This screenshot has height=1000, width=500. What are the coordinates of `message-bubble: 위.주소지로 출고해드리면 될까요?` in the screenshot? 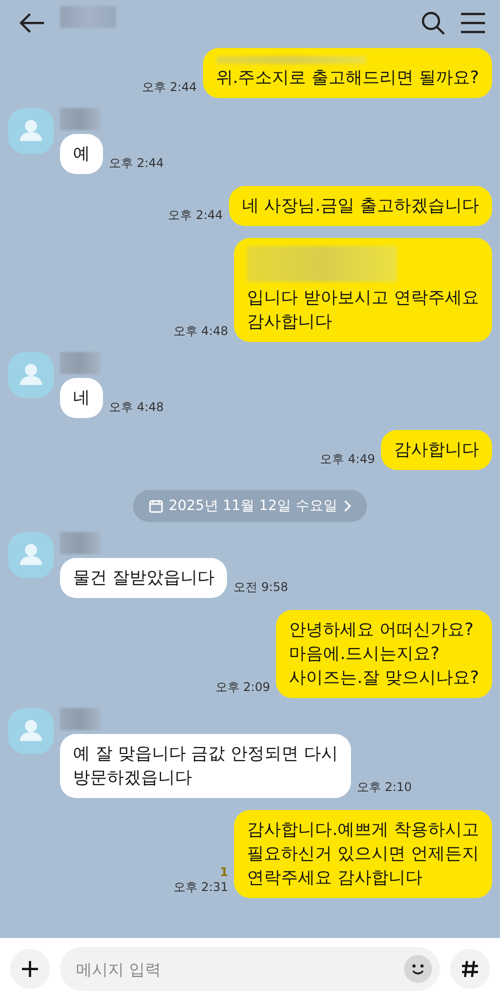 It's located at (347, 73).